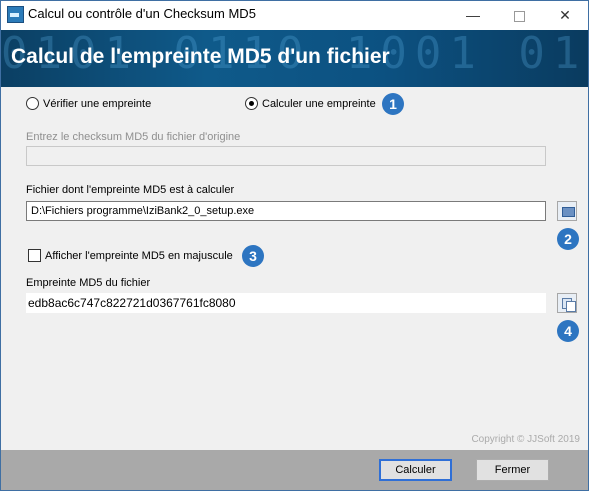 The width and height of the screenshot is (589, 491). I want to click on md5-result-field: edb8ac6c747c822721d0367761fc8080, so click(286, 303).